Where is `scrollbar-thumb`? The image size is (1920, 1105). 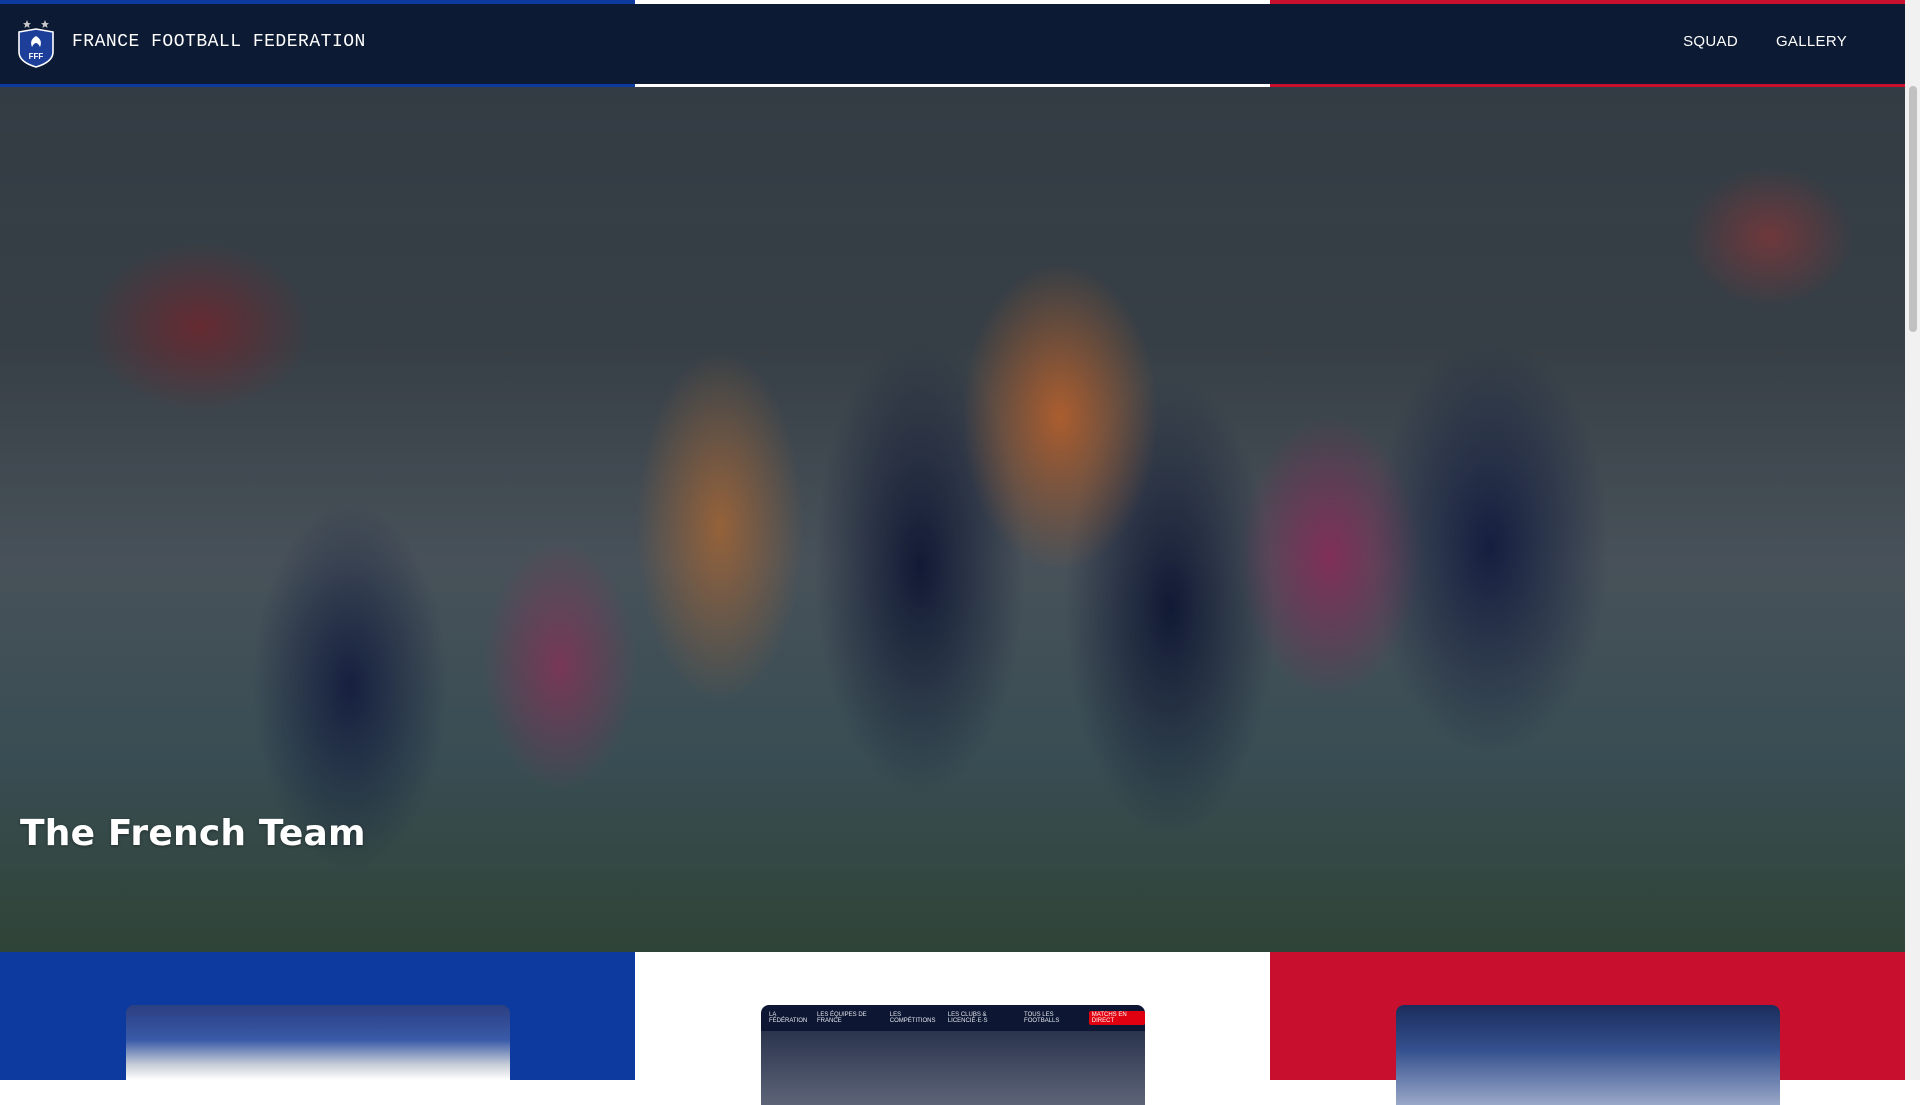
scrollbar-thumb is located at coordinates (1913, 209).